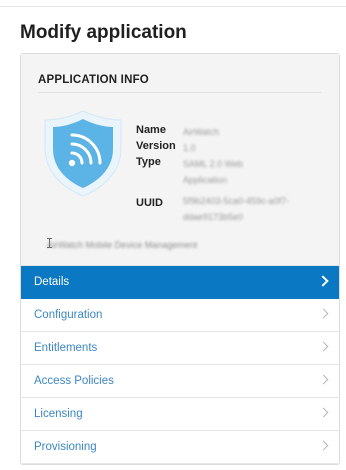  What do you see at coordinates (66, 348) in the screenshot?
I see `nav-item-label: Entitlements` at bounding box center [66, 348].